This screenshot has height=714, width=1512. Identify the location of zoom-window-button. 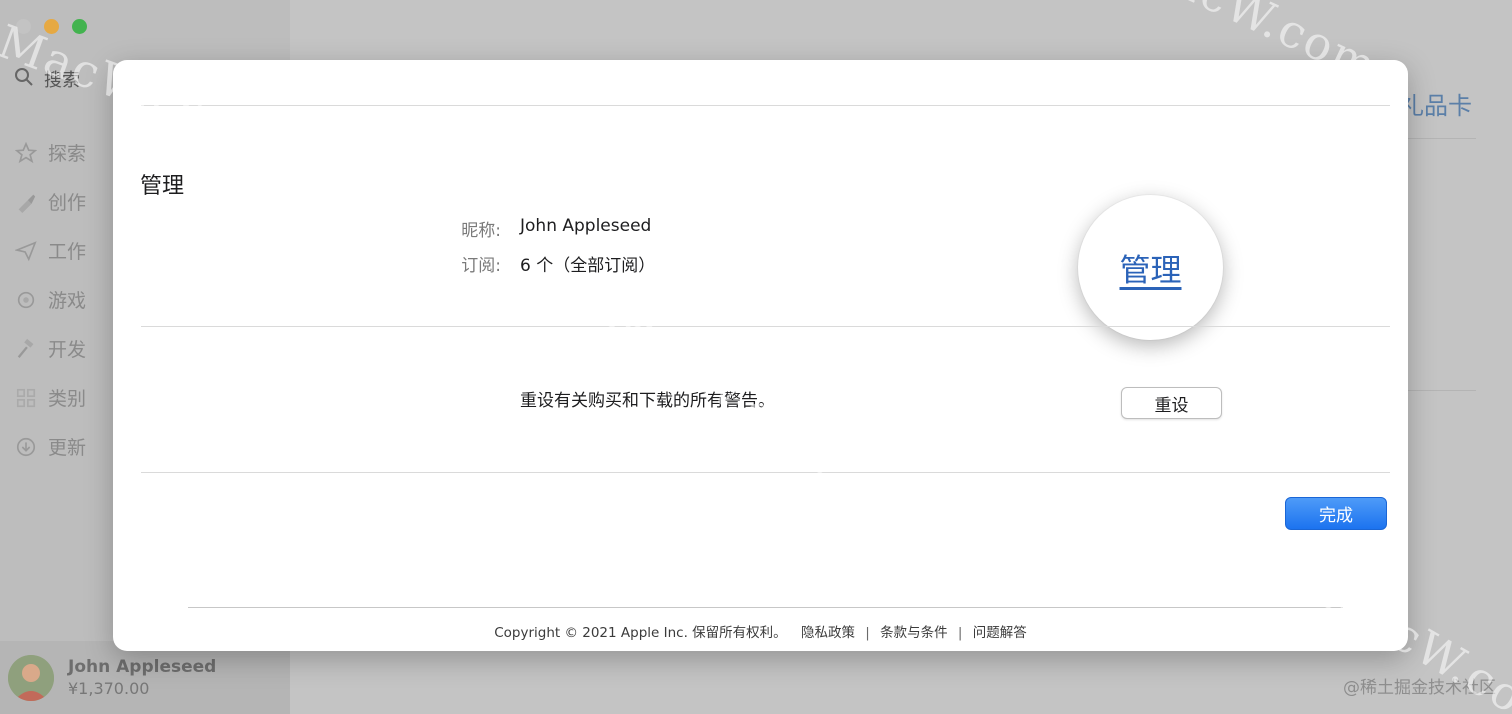
(79, 26).